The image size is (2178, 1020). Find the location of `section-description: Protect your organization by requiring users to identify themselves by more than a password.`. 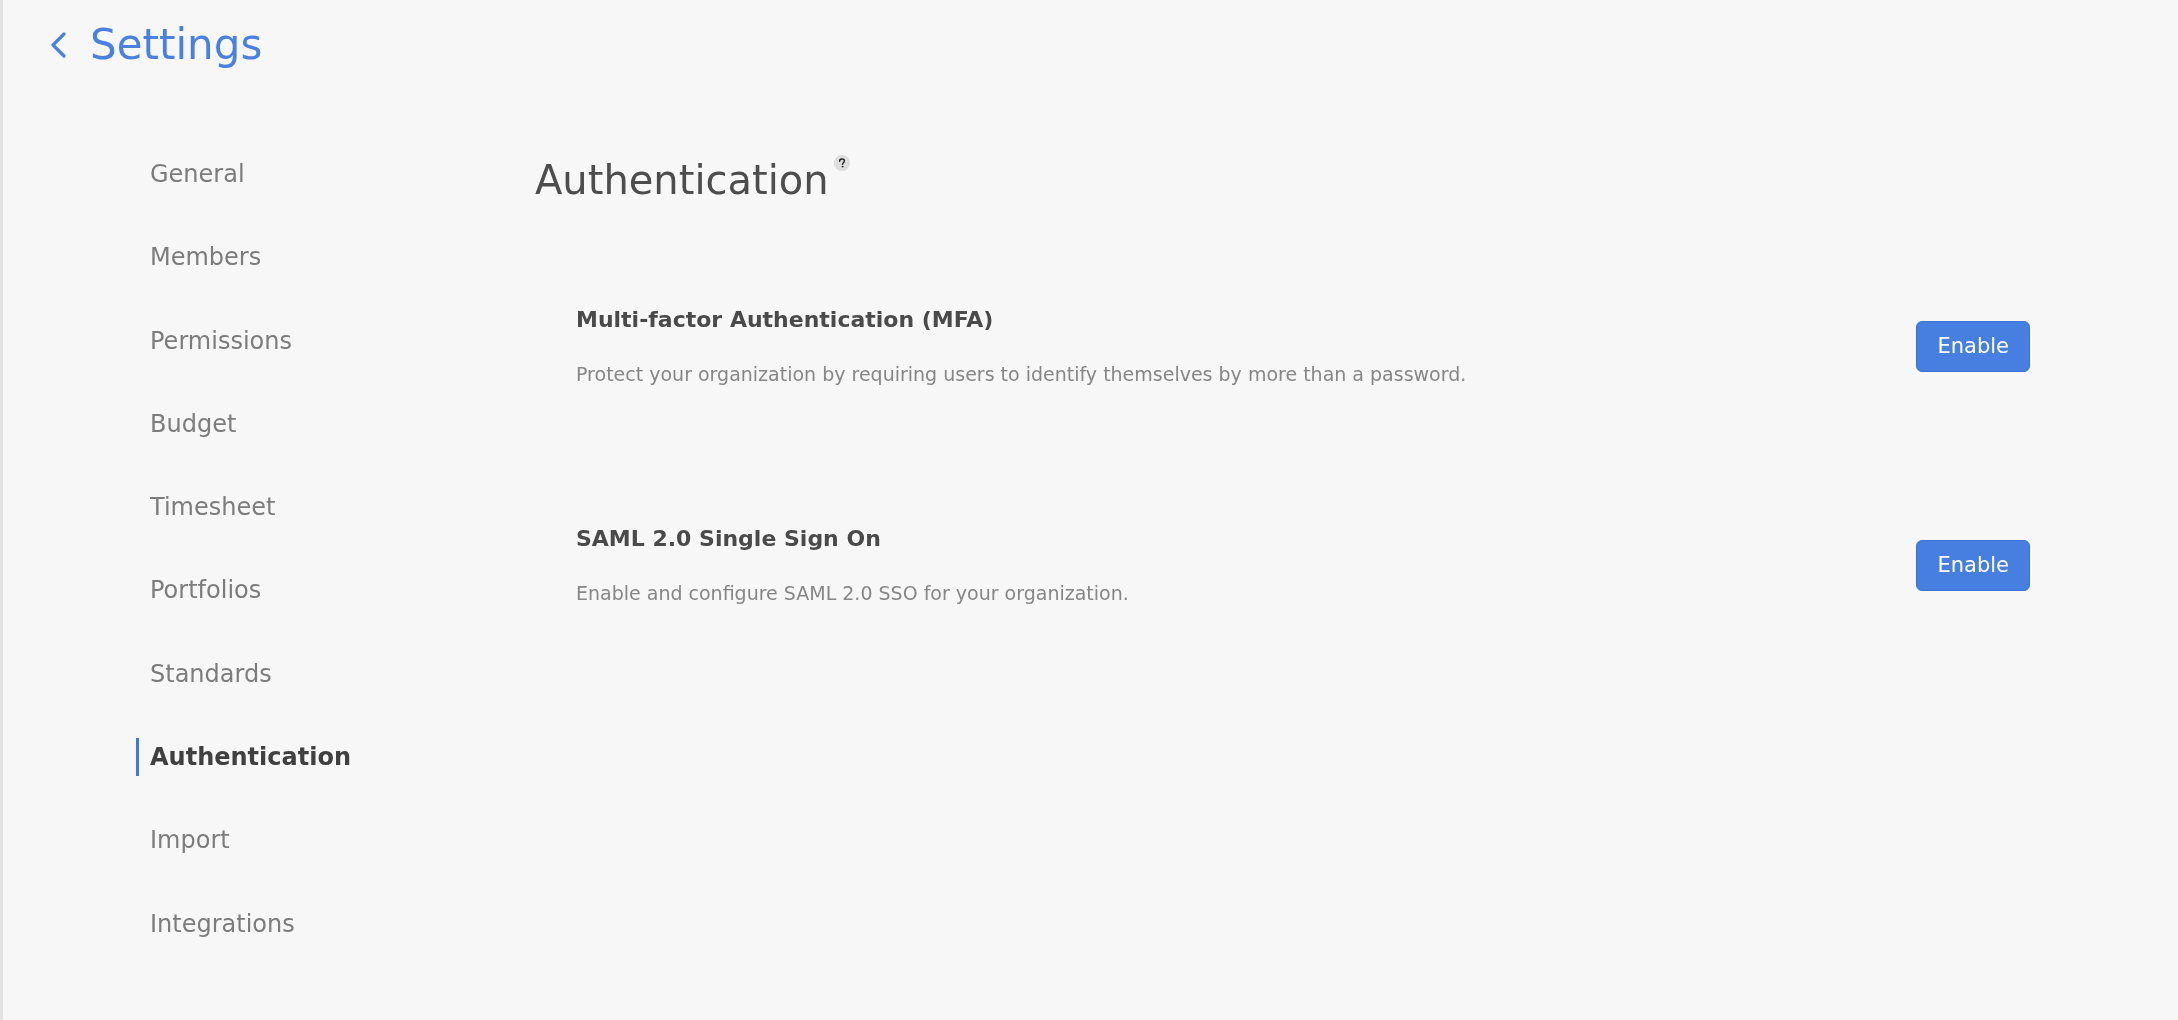

section-description: Protect your organization by requiring users to identify themselves by more than a password. is located at coordinates (1021, 374).